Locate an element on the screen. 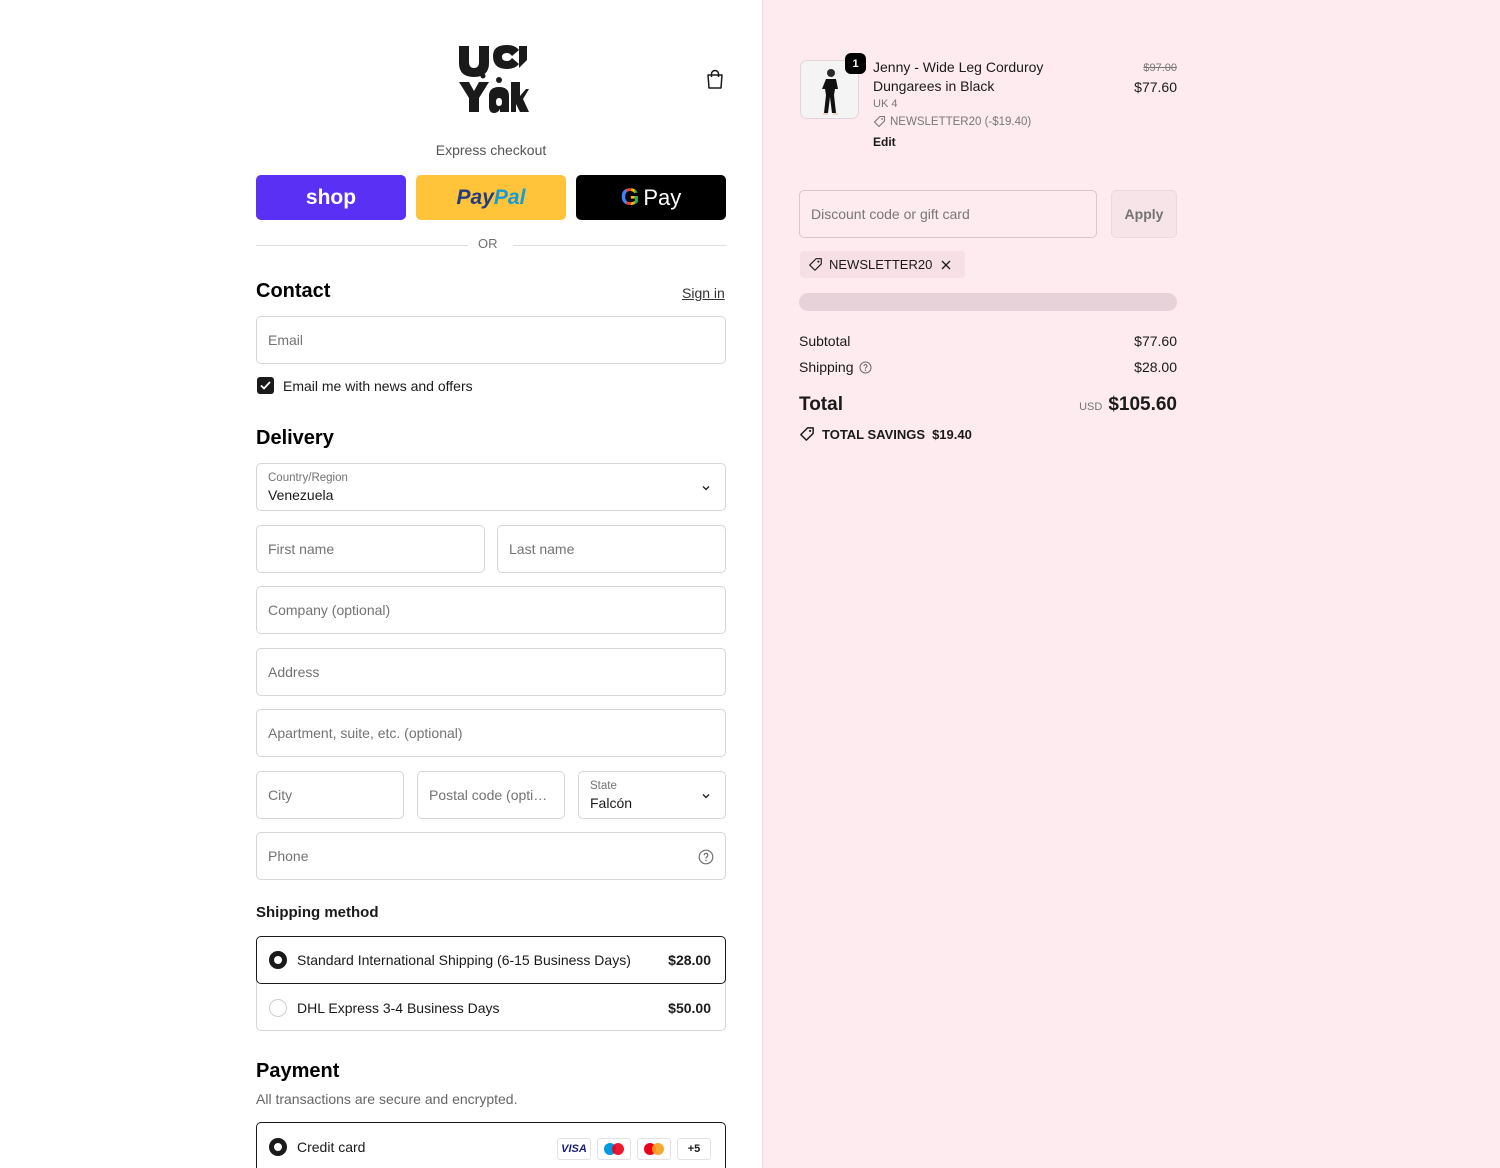 This screenshot has width=1500, height=1168. maestro-icon is located at coordinates (614, 1149).